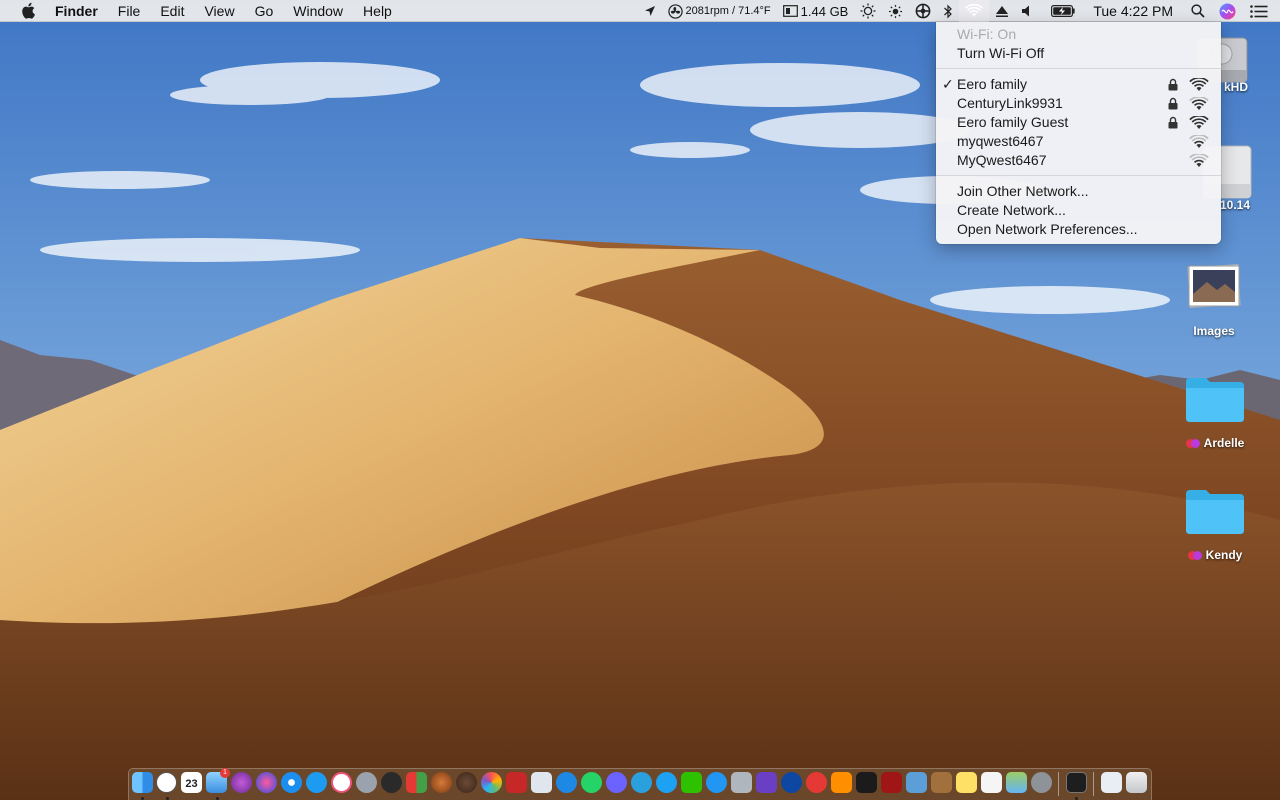 Image resolution: width=1280 pixels, height=800 pixels. I want to click on dock-telegram-icon, so click(641, 782).